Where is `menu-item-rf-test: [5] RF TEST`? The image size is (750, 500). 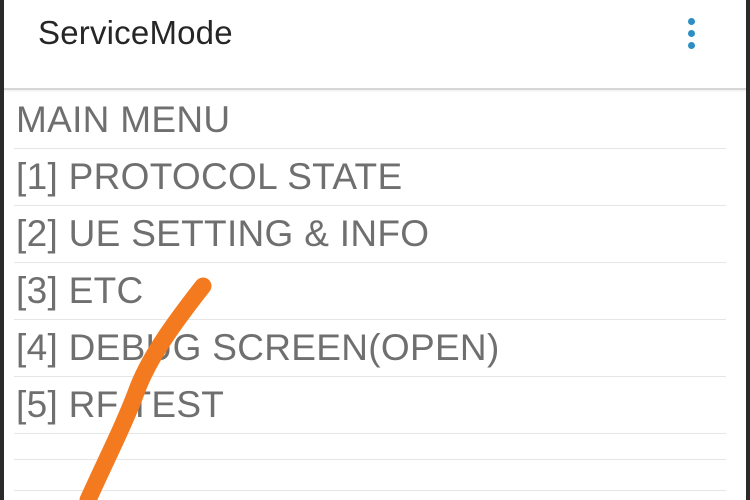 menu-item-rf-test: [5] RF TEST is located at coordinates (370, 405).